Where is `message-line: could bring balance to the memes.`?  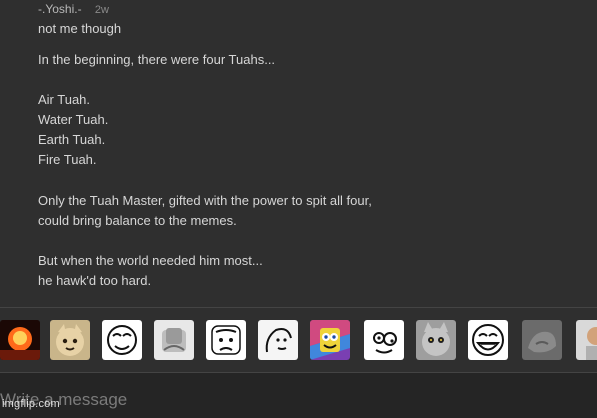
message-line: could bring balance to the memes. is located at coordinates (137, 220).